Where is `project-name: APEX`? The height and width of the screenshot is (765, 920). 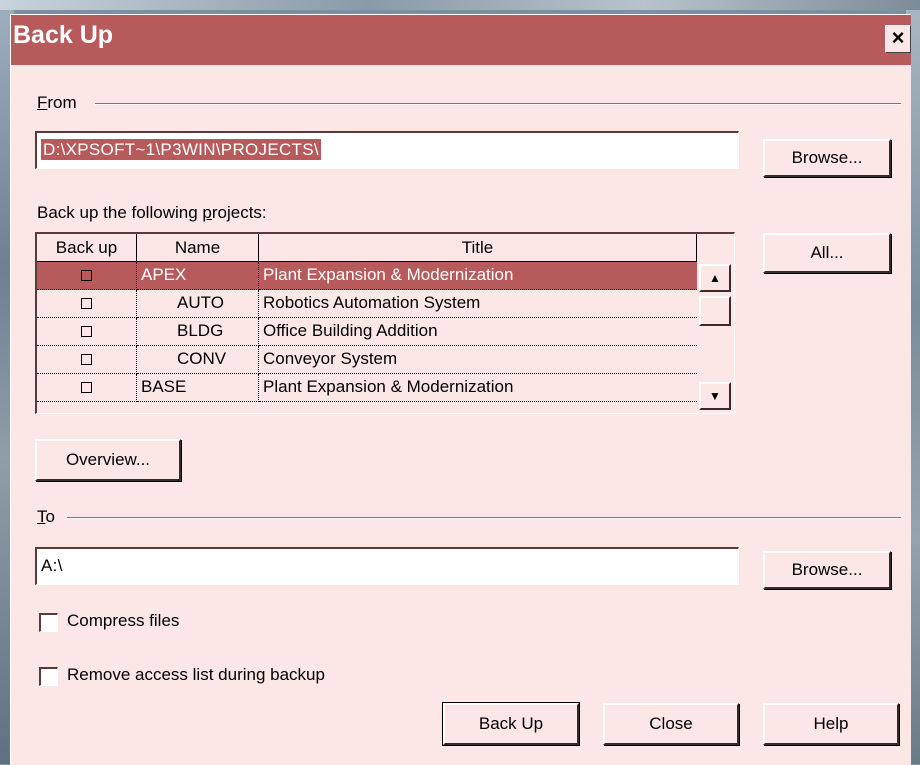
project-name: APEX is located at coordinates (198, 276).